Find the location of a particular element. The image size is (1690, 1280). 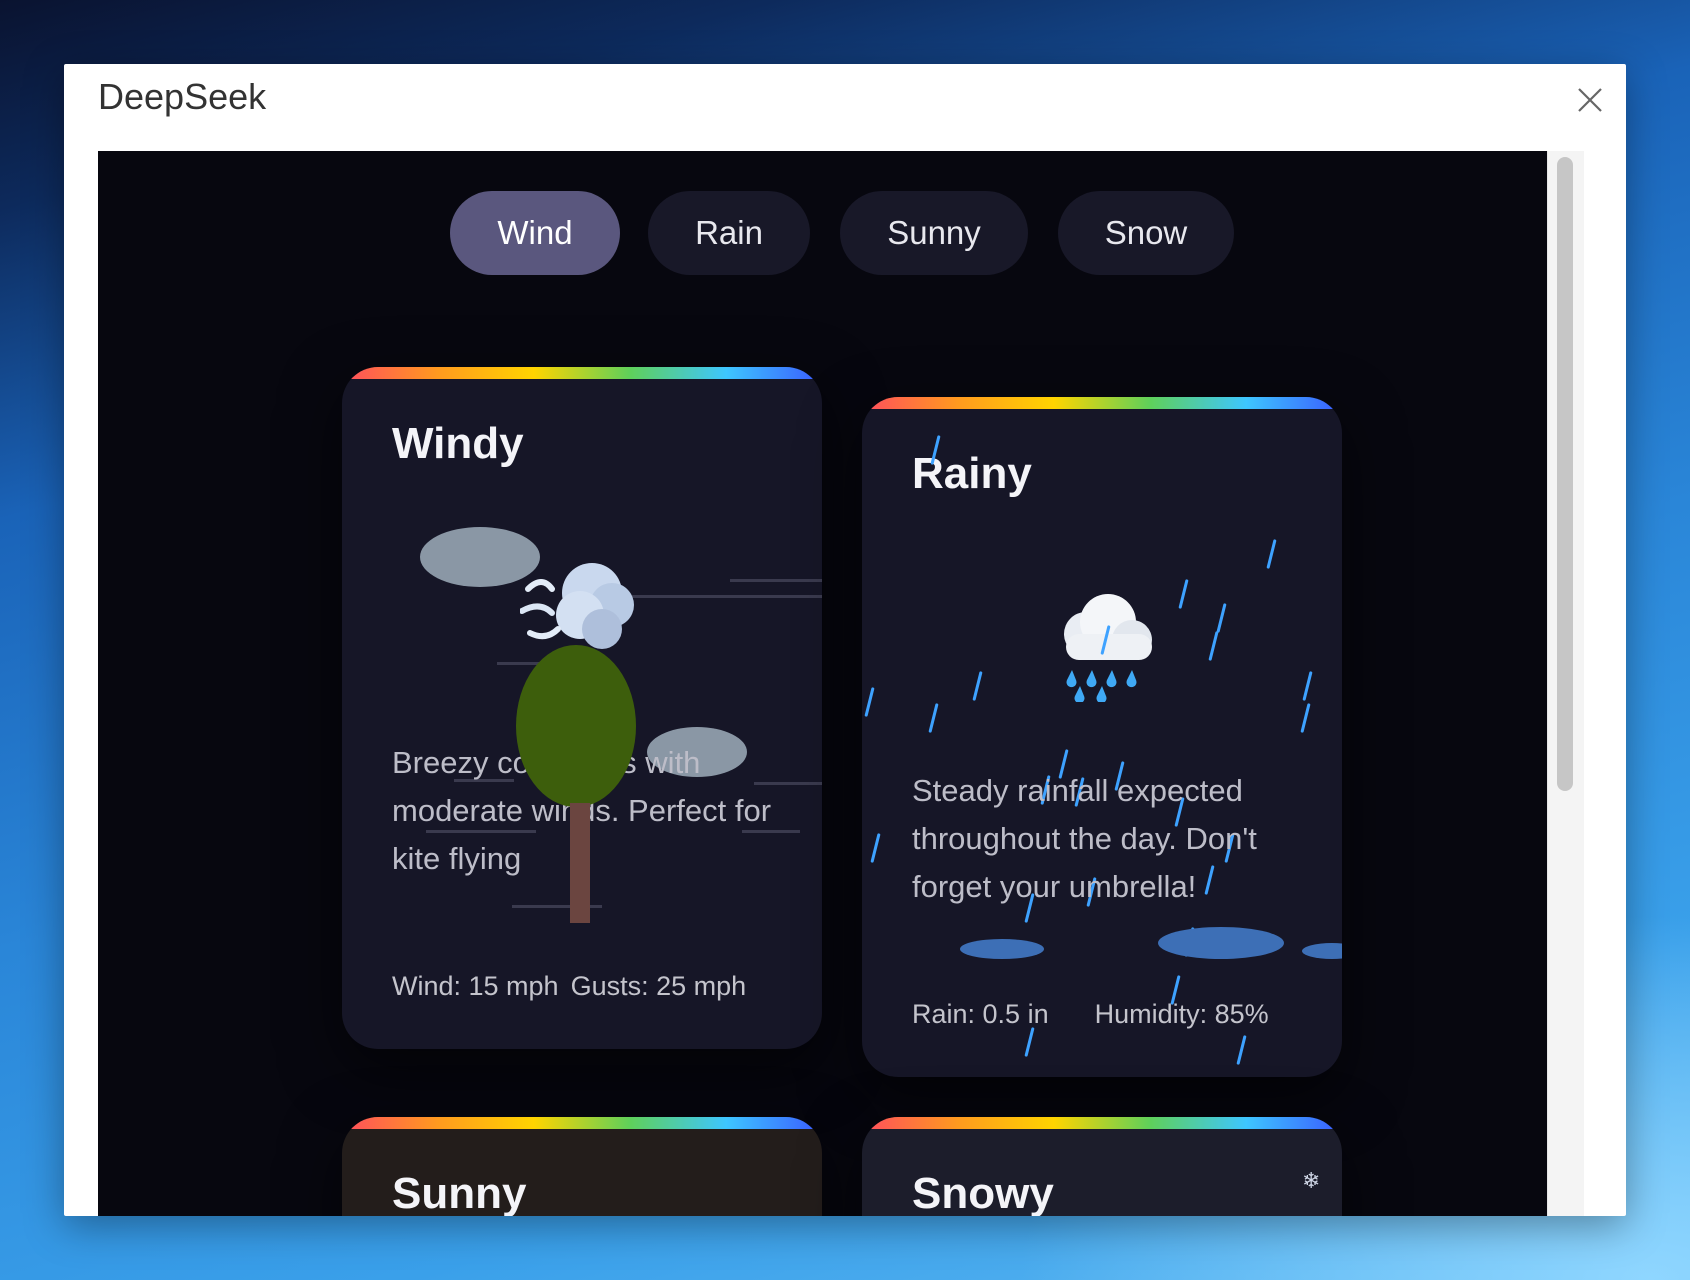

tab-label: Wind is located at coordinates (535, 232).